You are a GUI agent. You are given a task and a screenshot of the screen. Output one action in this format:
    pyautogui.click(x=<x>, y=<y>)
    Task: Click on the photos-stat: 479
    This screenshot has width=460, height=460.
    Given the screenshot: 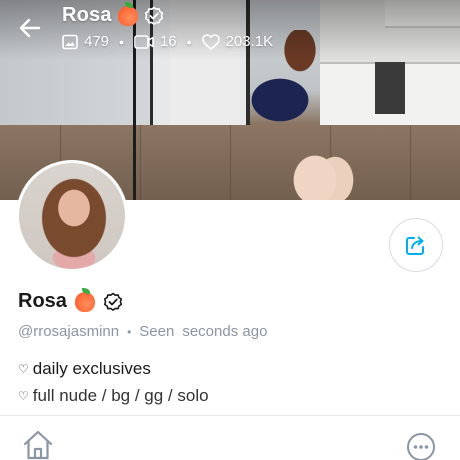 What is the action you would take?
    pyautogui.click(x=85, y=41)
    